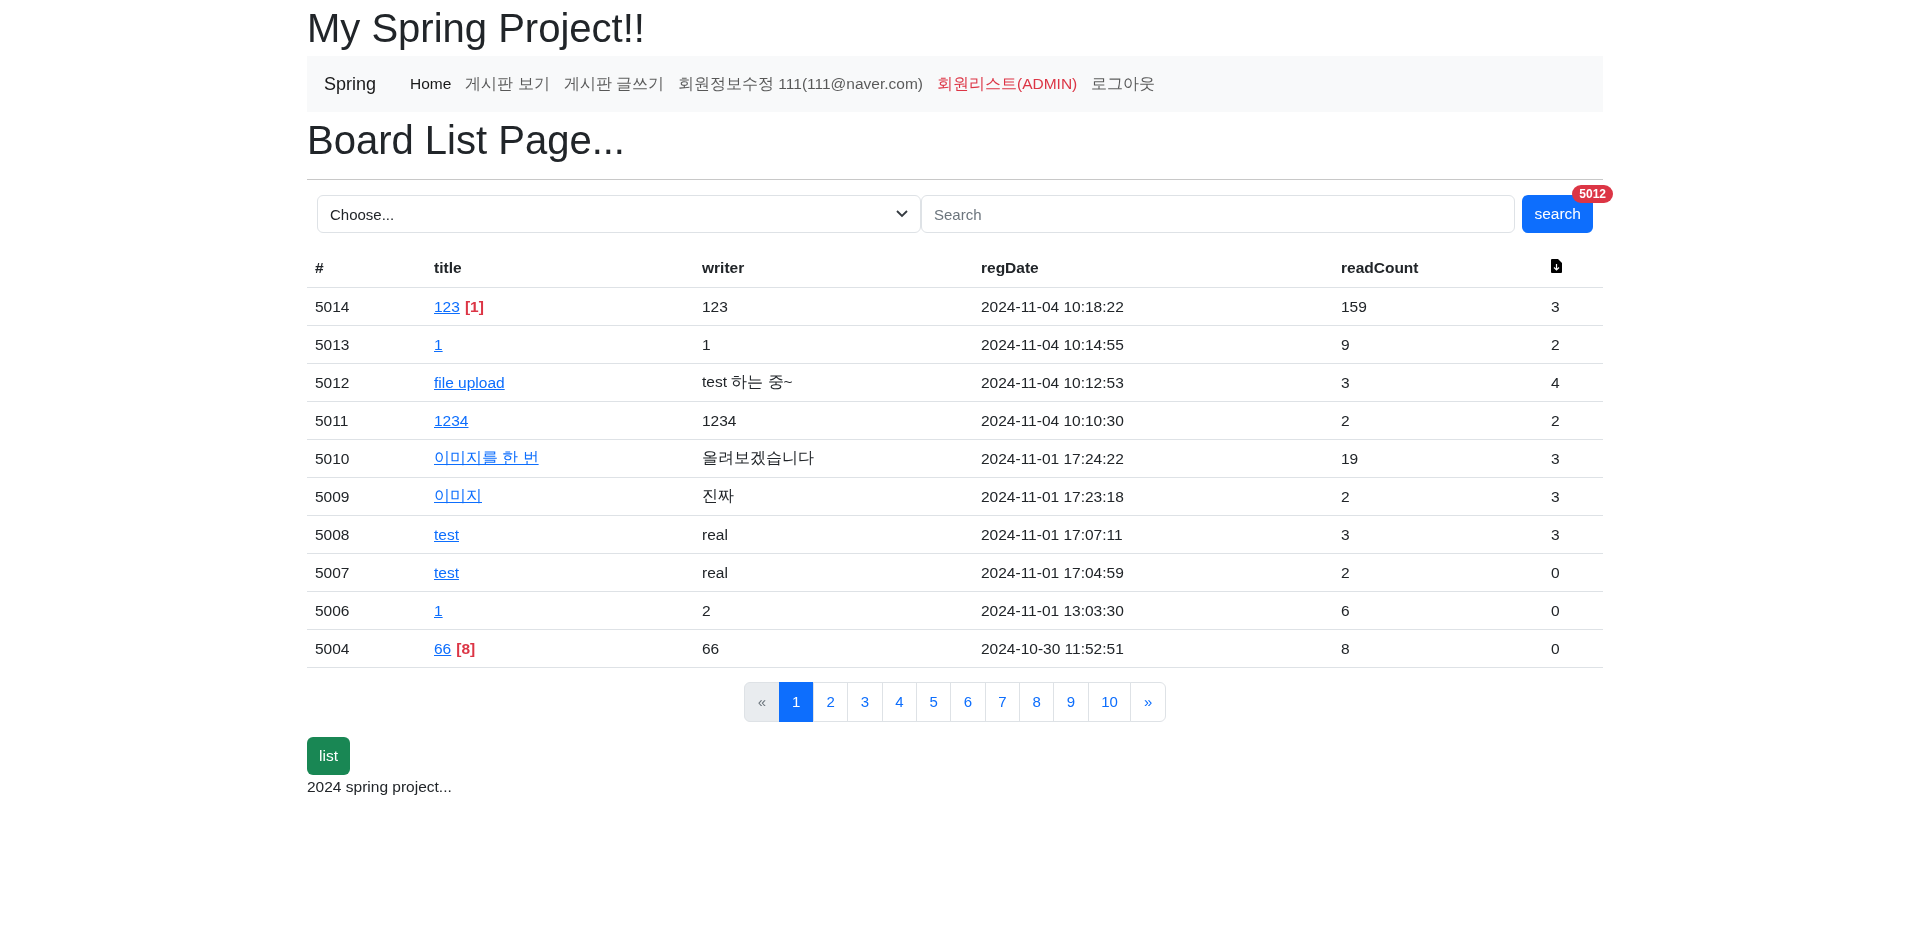 The width and height of the screenshot is (1910, 944). What do you see at coordinates (474, 306) in the screenshot?
I see `comment-count: [1]` at bounding box center [474, 306].